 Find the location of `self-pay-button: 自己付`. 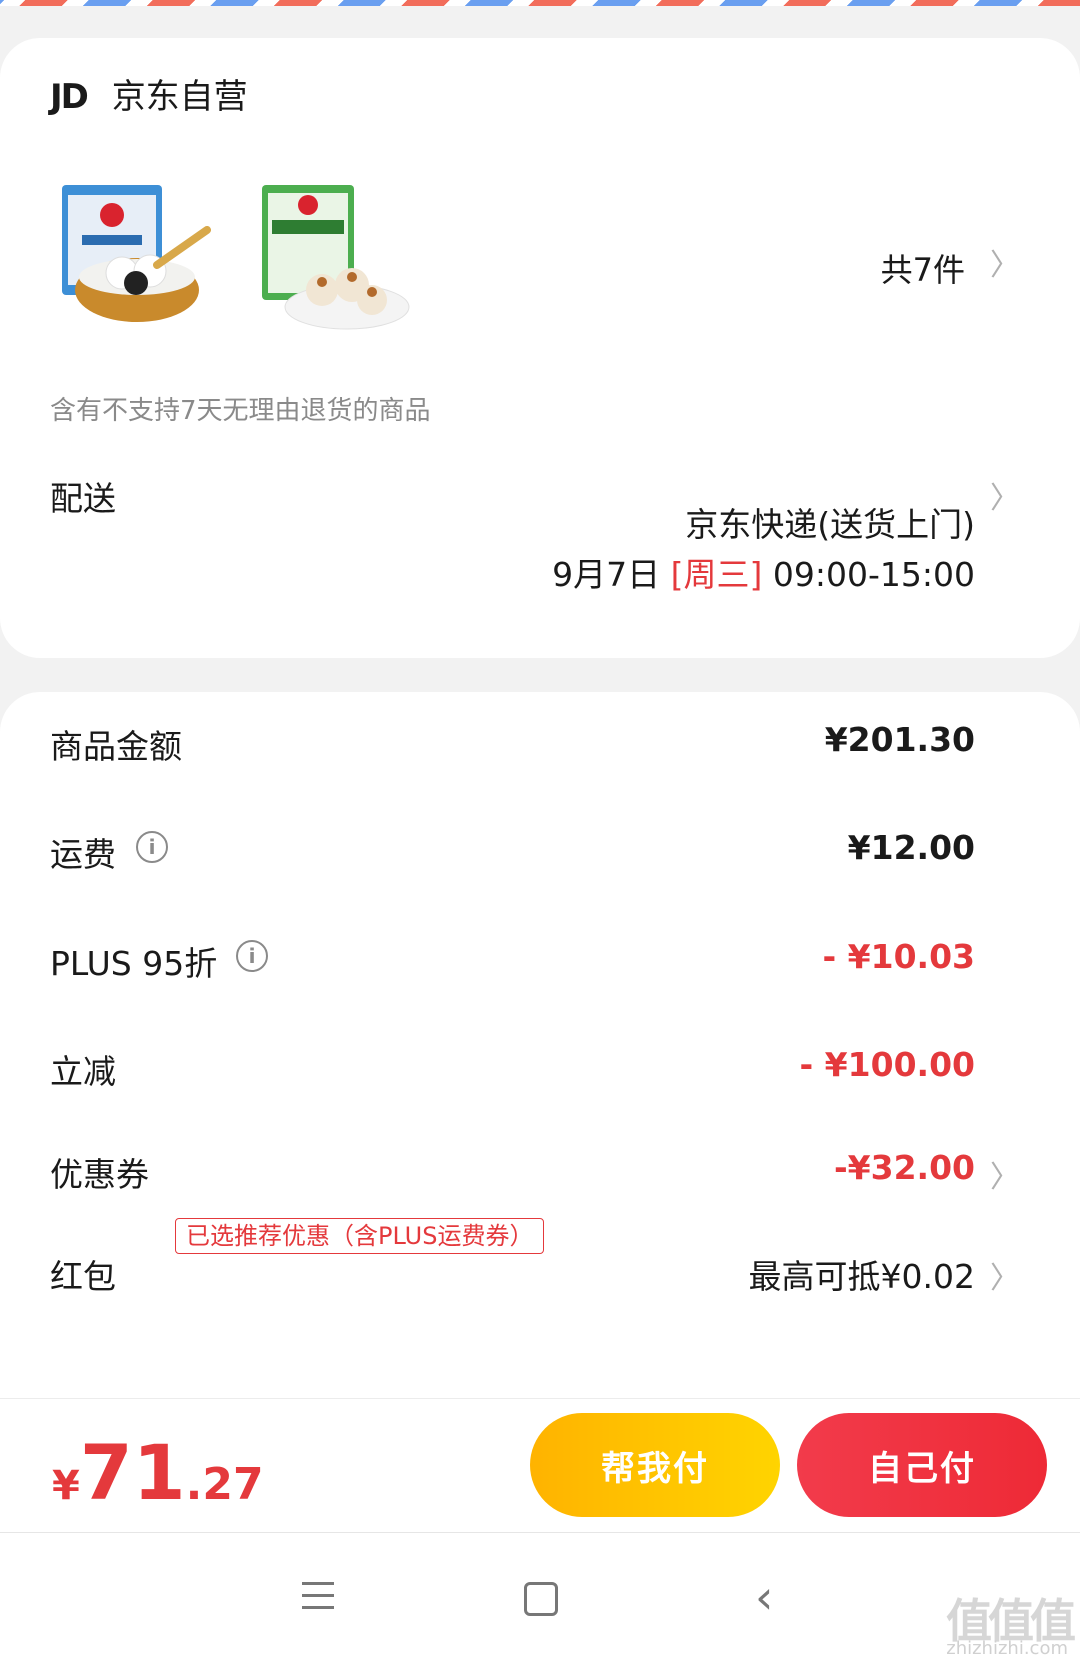

self-pay-button: 自己付 is located at coordinates (922, 1465).